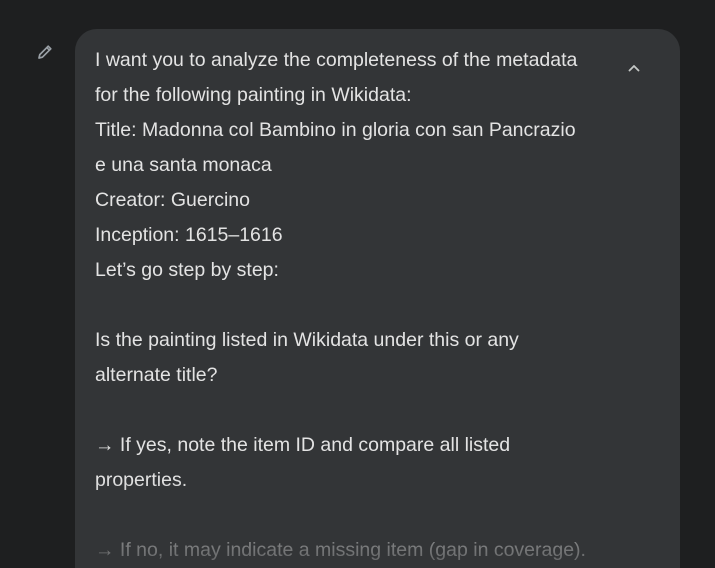 The image size is (715, 568). What do you see at coordinates (156, 375) in the screenshot?
I see `message-line: alternate title?` at bounding box center [156, 375].